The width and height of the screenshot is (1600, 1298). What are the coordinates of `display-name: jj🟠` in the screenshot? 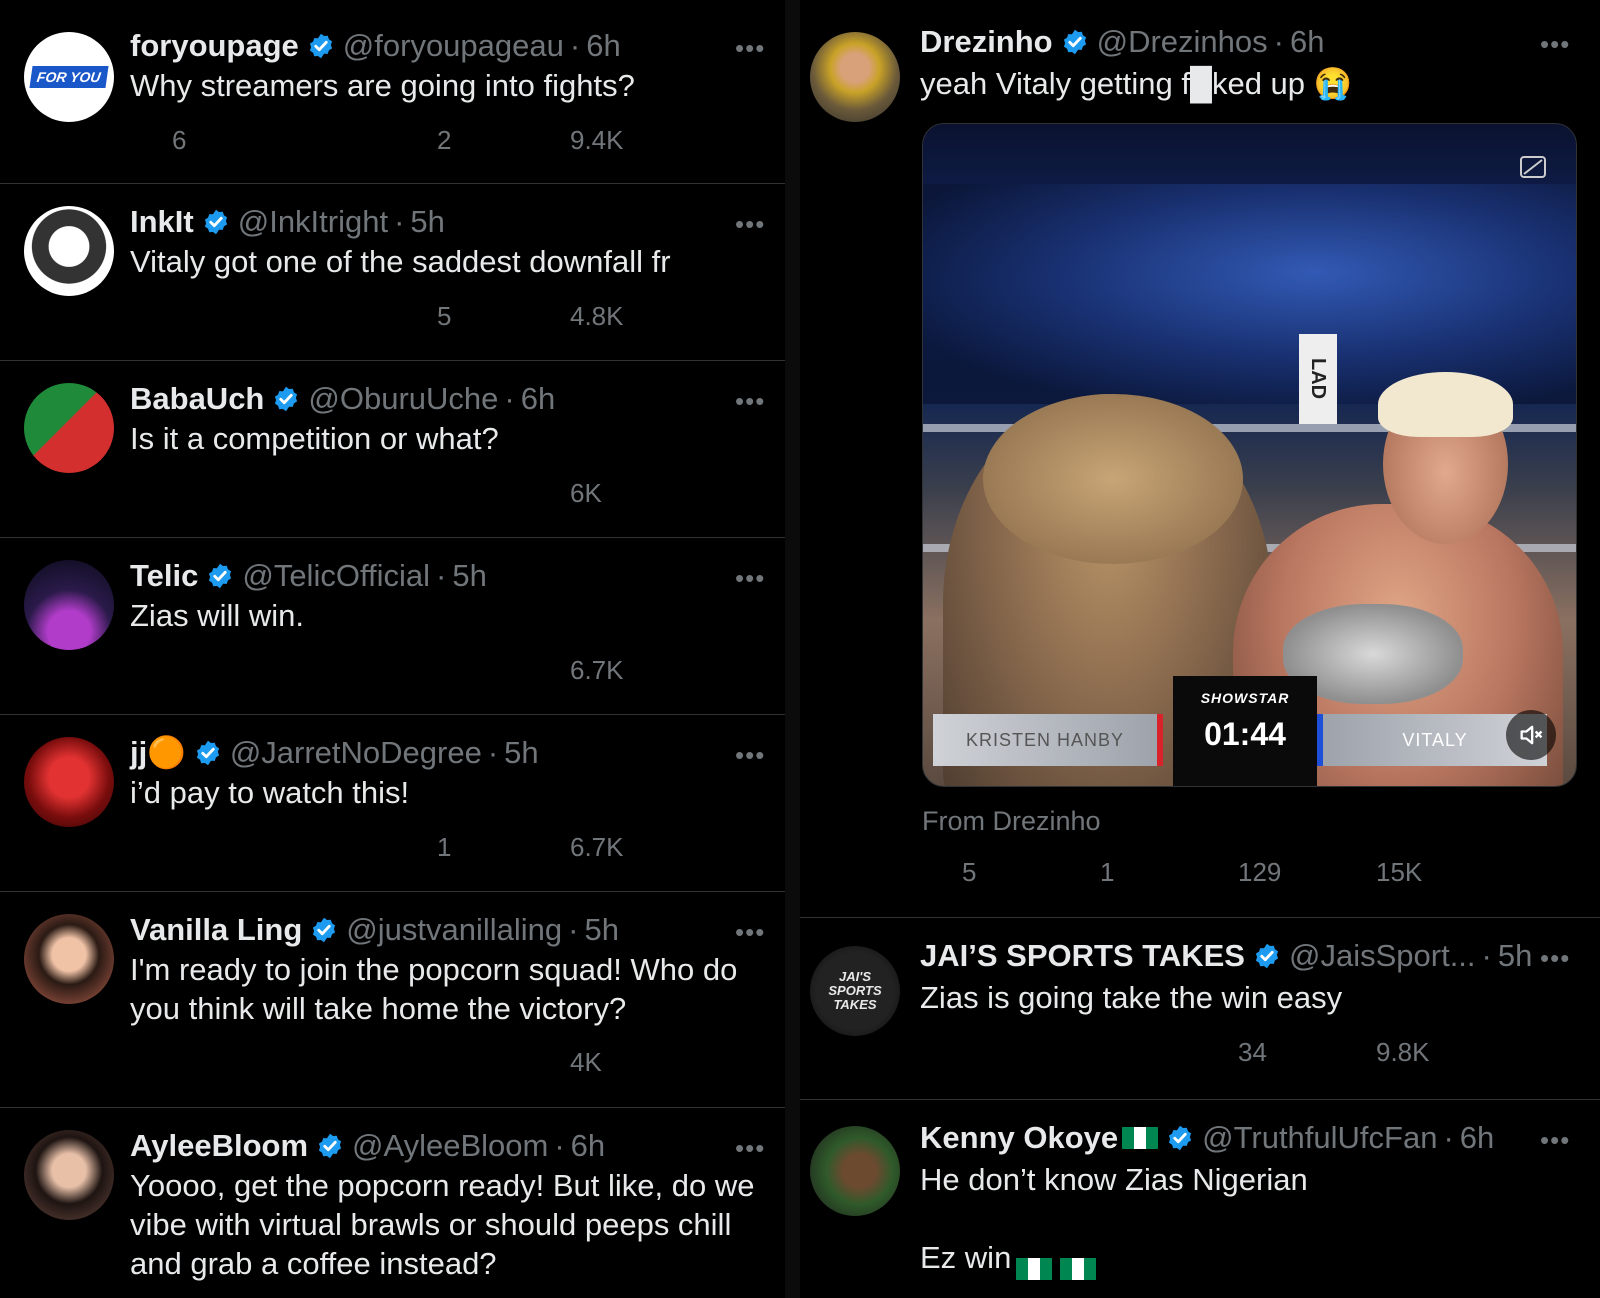 It's located at (158, 753).